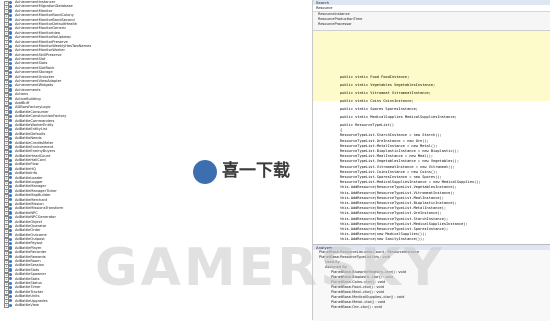  What do you see at coordinates (22, 102) in the screenshot?
I see `tree-item-label: AddBuff` at bounding box center [22, 102].